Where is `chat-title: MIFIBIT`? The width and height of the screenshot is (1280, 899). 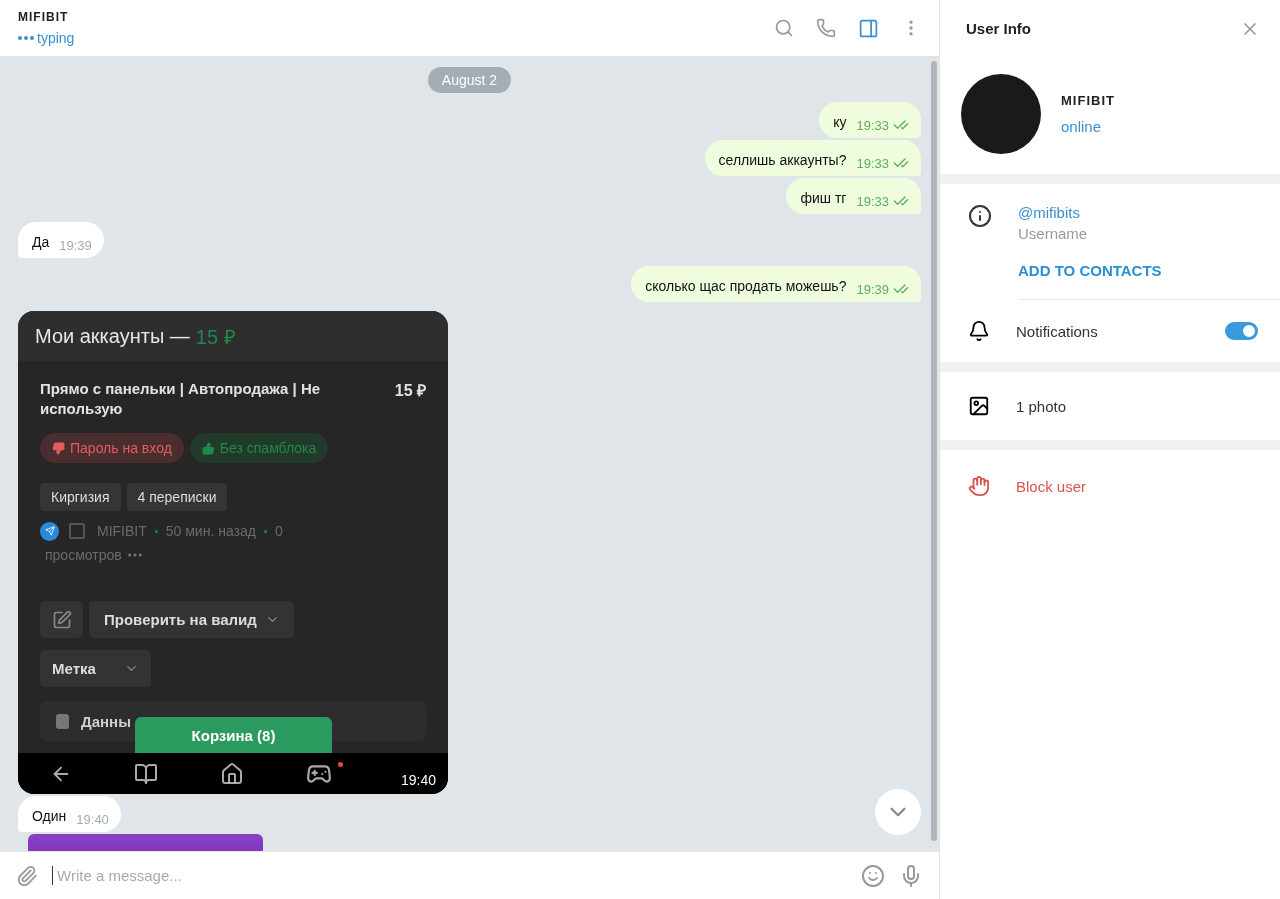
chat-title: MIFIBIT is located at coordinates (44, 17).